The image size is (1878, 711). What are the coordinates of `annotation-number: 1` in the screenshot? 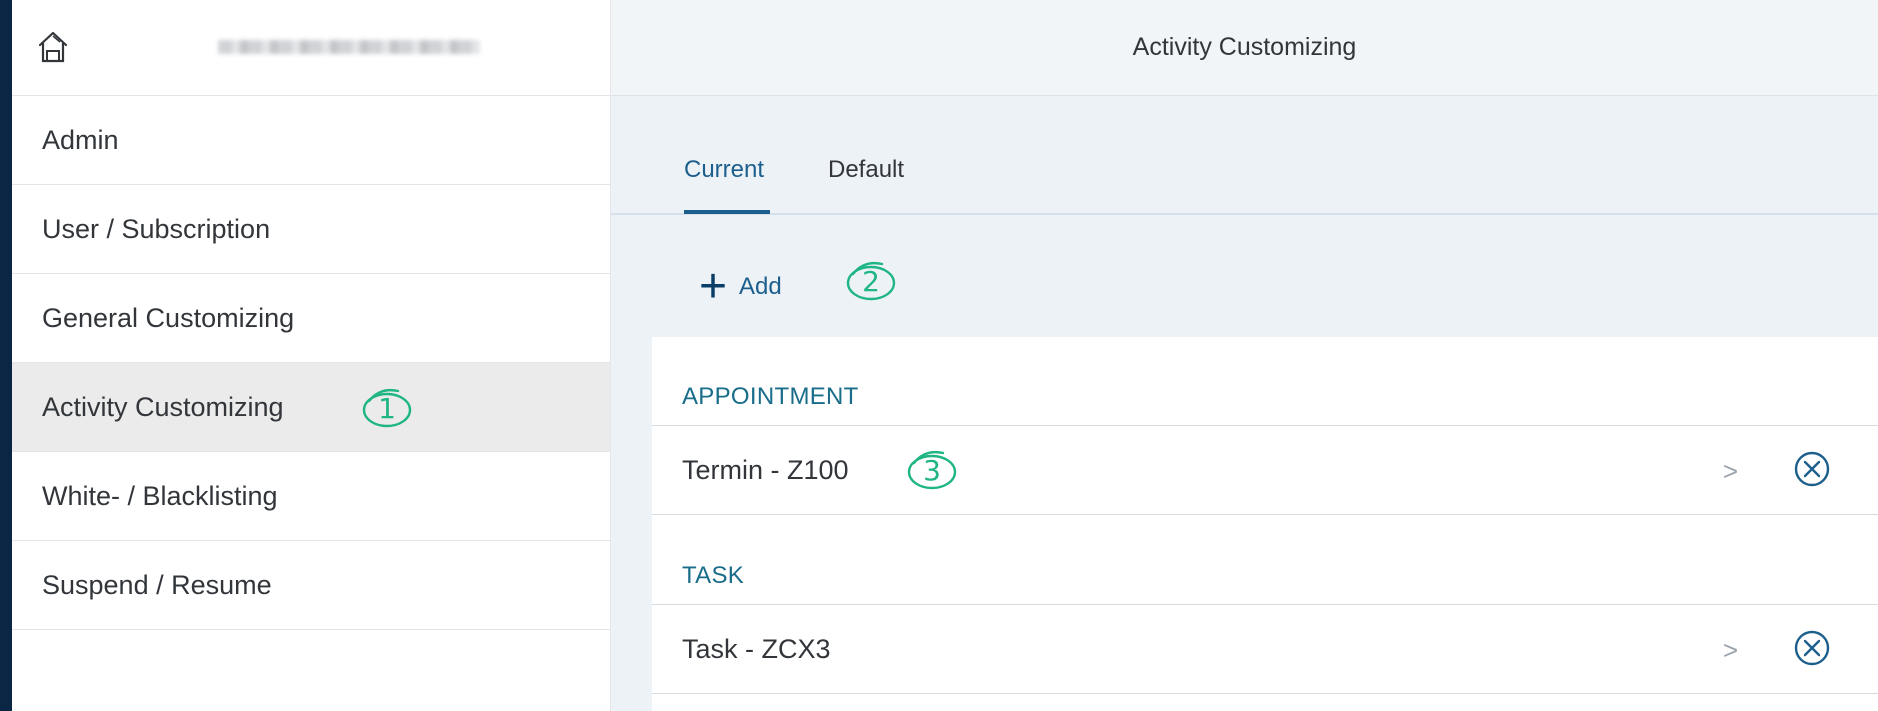 It's located at (387, 408).